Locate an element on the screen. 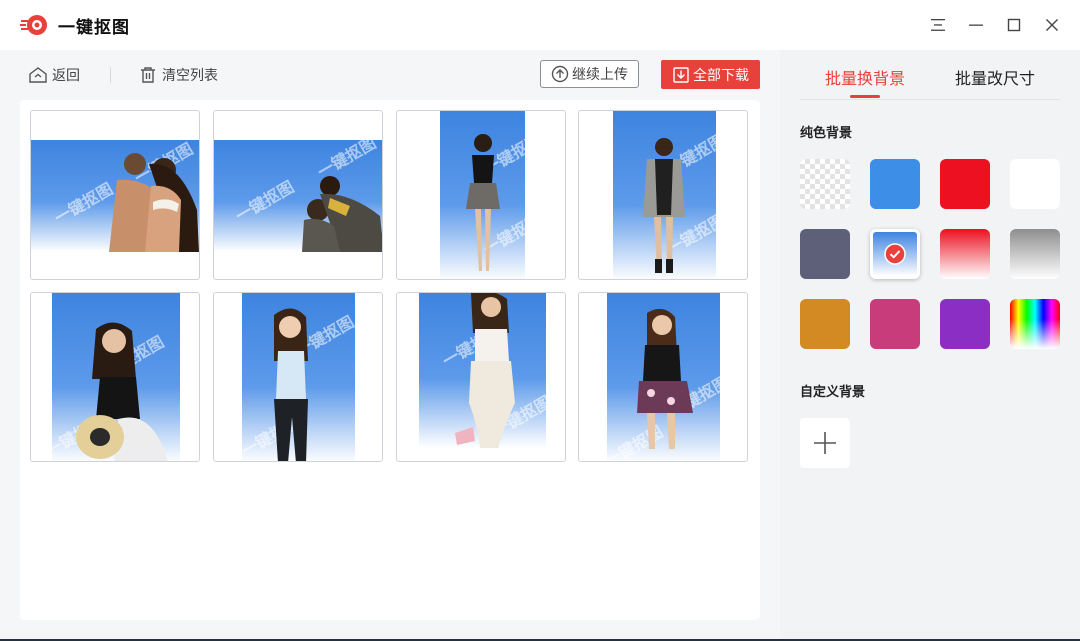 This screenshot has width=1080, height=641. check-icon is located at coordinates (895, 254).